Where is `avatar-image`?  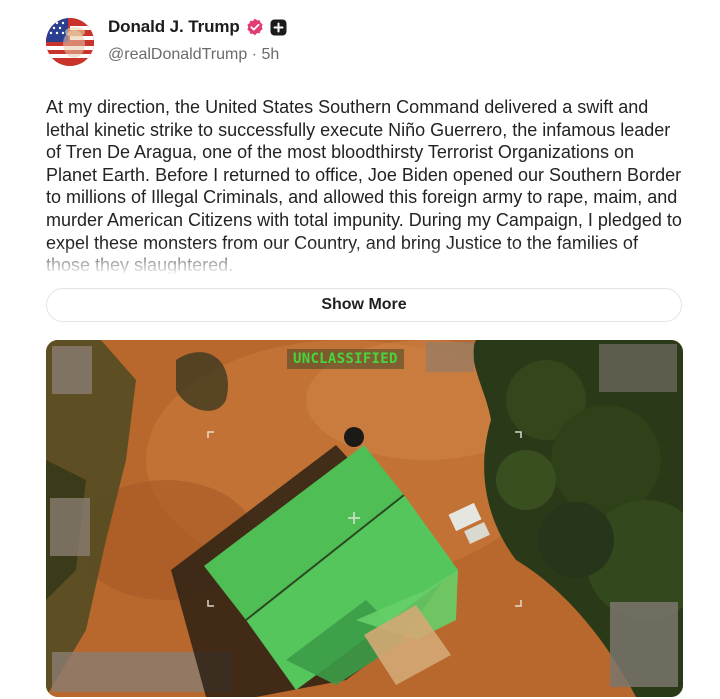
avatar-image is located at coordinates (70, 42).